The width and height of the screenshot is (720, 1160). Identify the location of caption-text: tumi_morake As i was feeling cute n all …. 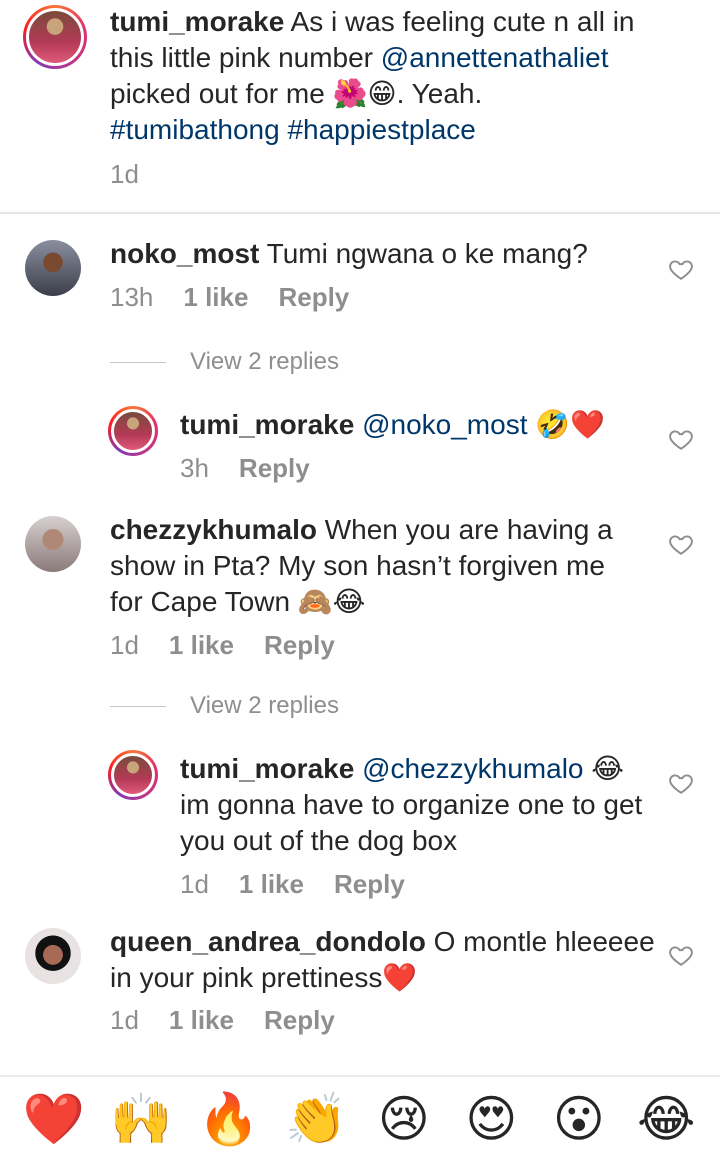
(372, 75).